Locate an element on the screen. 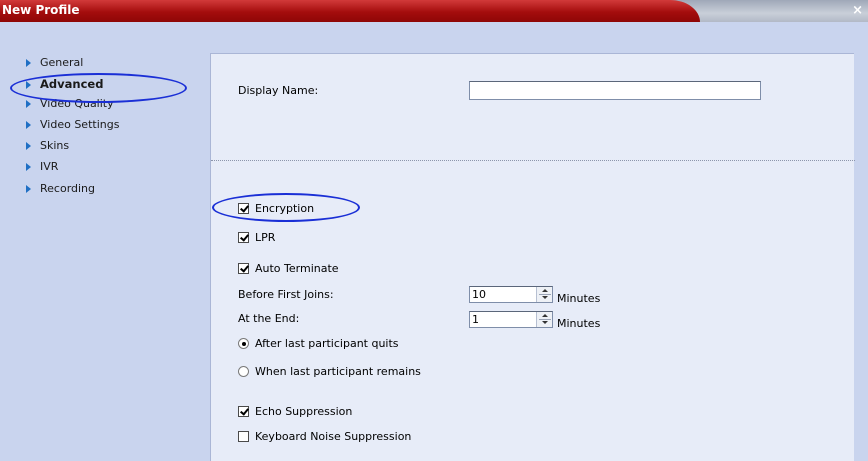  window-title: New Profile is located at coordinates (41, 10).